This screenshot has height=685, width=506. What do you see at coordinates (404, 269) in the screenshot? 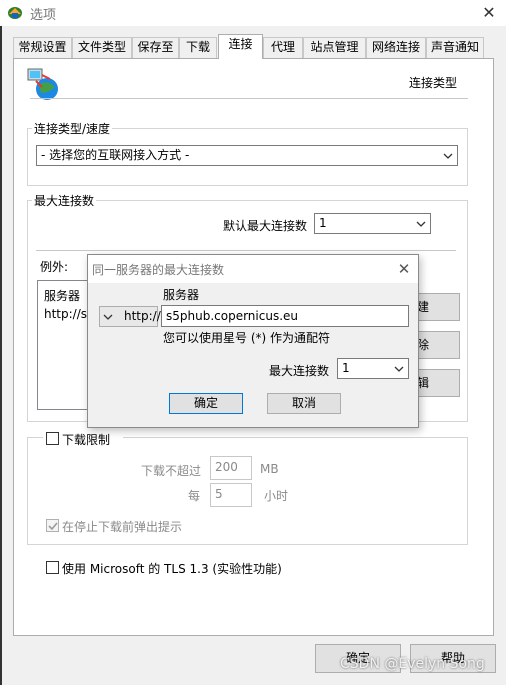
I see `dialog-close-icon: ✕` at bounding box center [404, 269].